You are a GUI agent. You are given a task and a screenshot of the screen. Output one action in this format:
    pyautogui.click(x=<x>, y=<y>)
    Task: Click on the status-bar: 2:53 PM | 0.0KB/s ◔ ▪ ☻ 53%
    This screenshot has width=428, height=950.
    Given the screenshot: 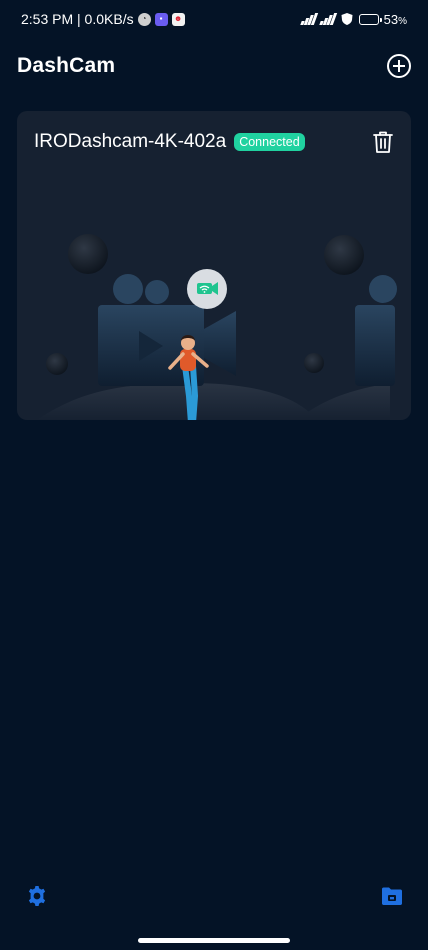 What is the action you would take?
    pyautogui.click(x=214, y=19)
    